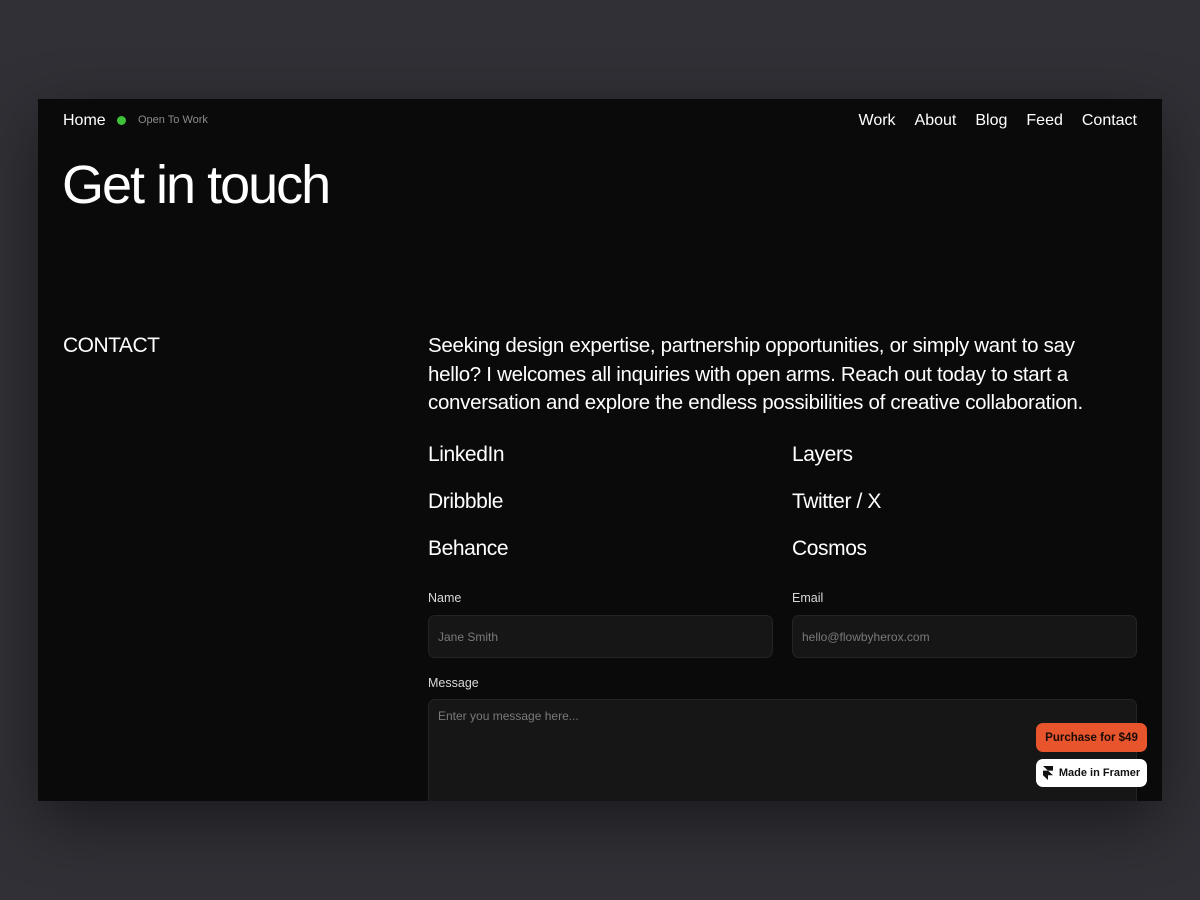 This screenshot has height=900, width=1200. What do you see at coordinates (196, 185) in the screenshot?
I see `page-title: Get in touch` at bounding box center [196, 185].